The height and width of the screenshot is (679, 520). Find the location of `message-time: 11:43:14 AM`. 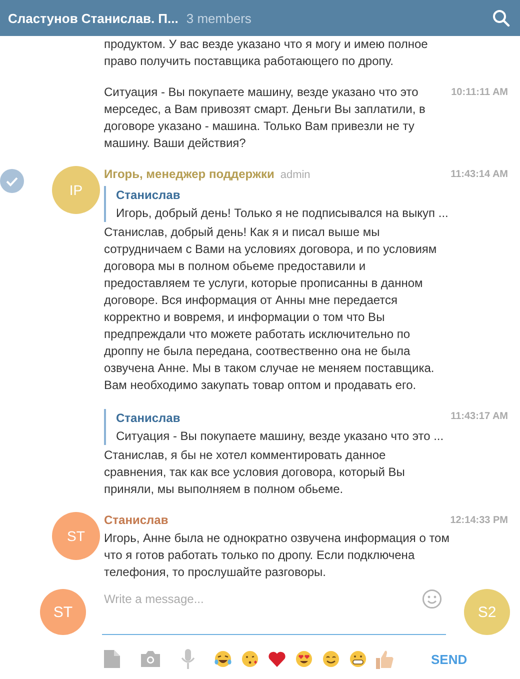

message-time: 11:43:14 AM is located at coordinates (479, 174).